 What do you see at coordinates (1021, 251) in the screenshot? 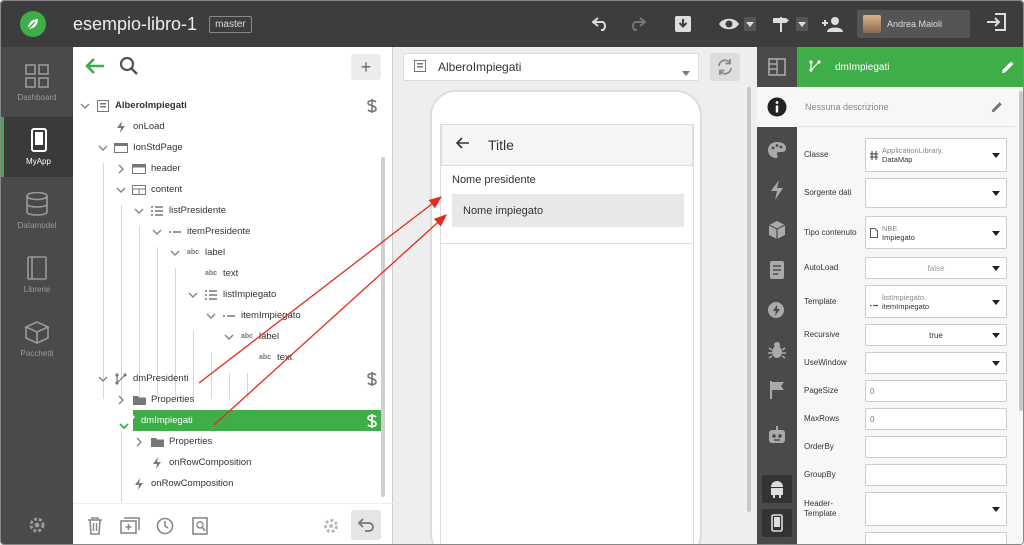
I see `properties-scrollbar` at bounding box center [1021, 251].